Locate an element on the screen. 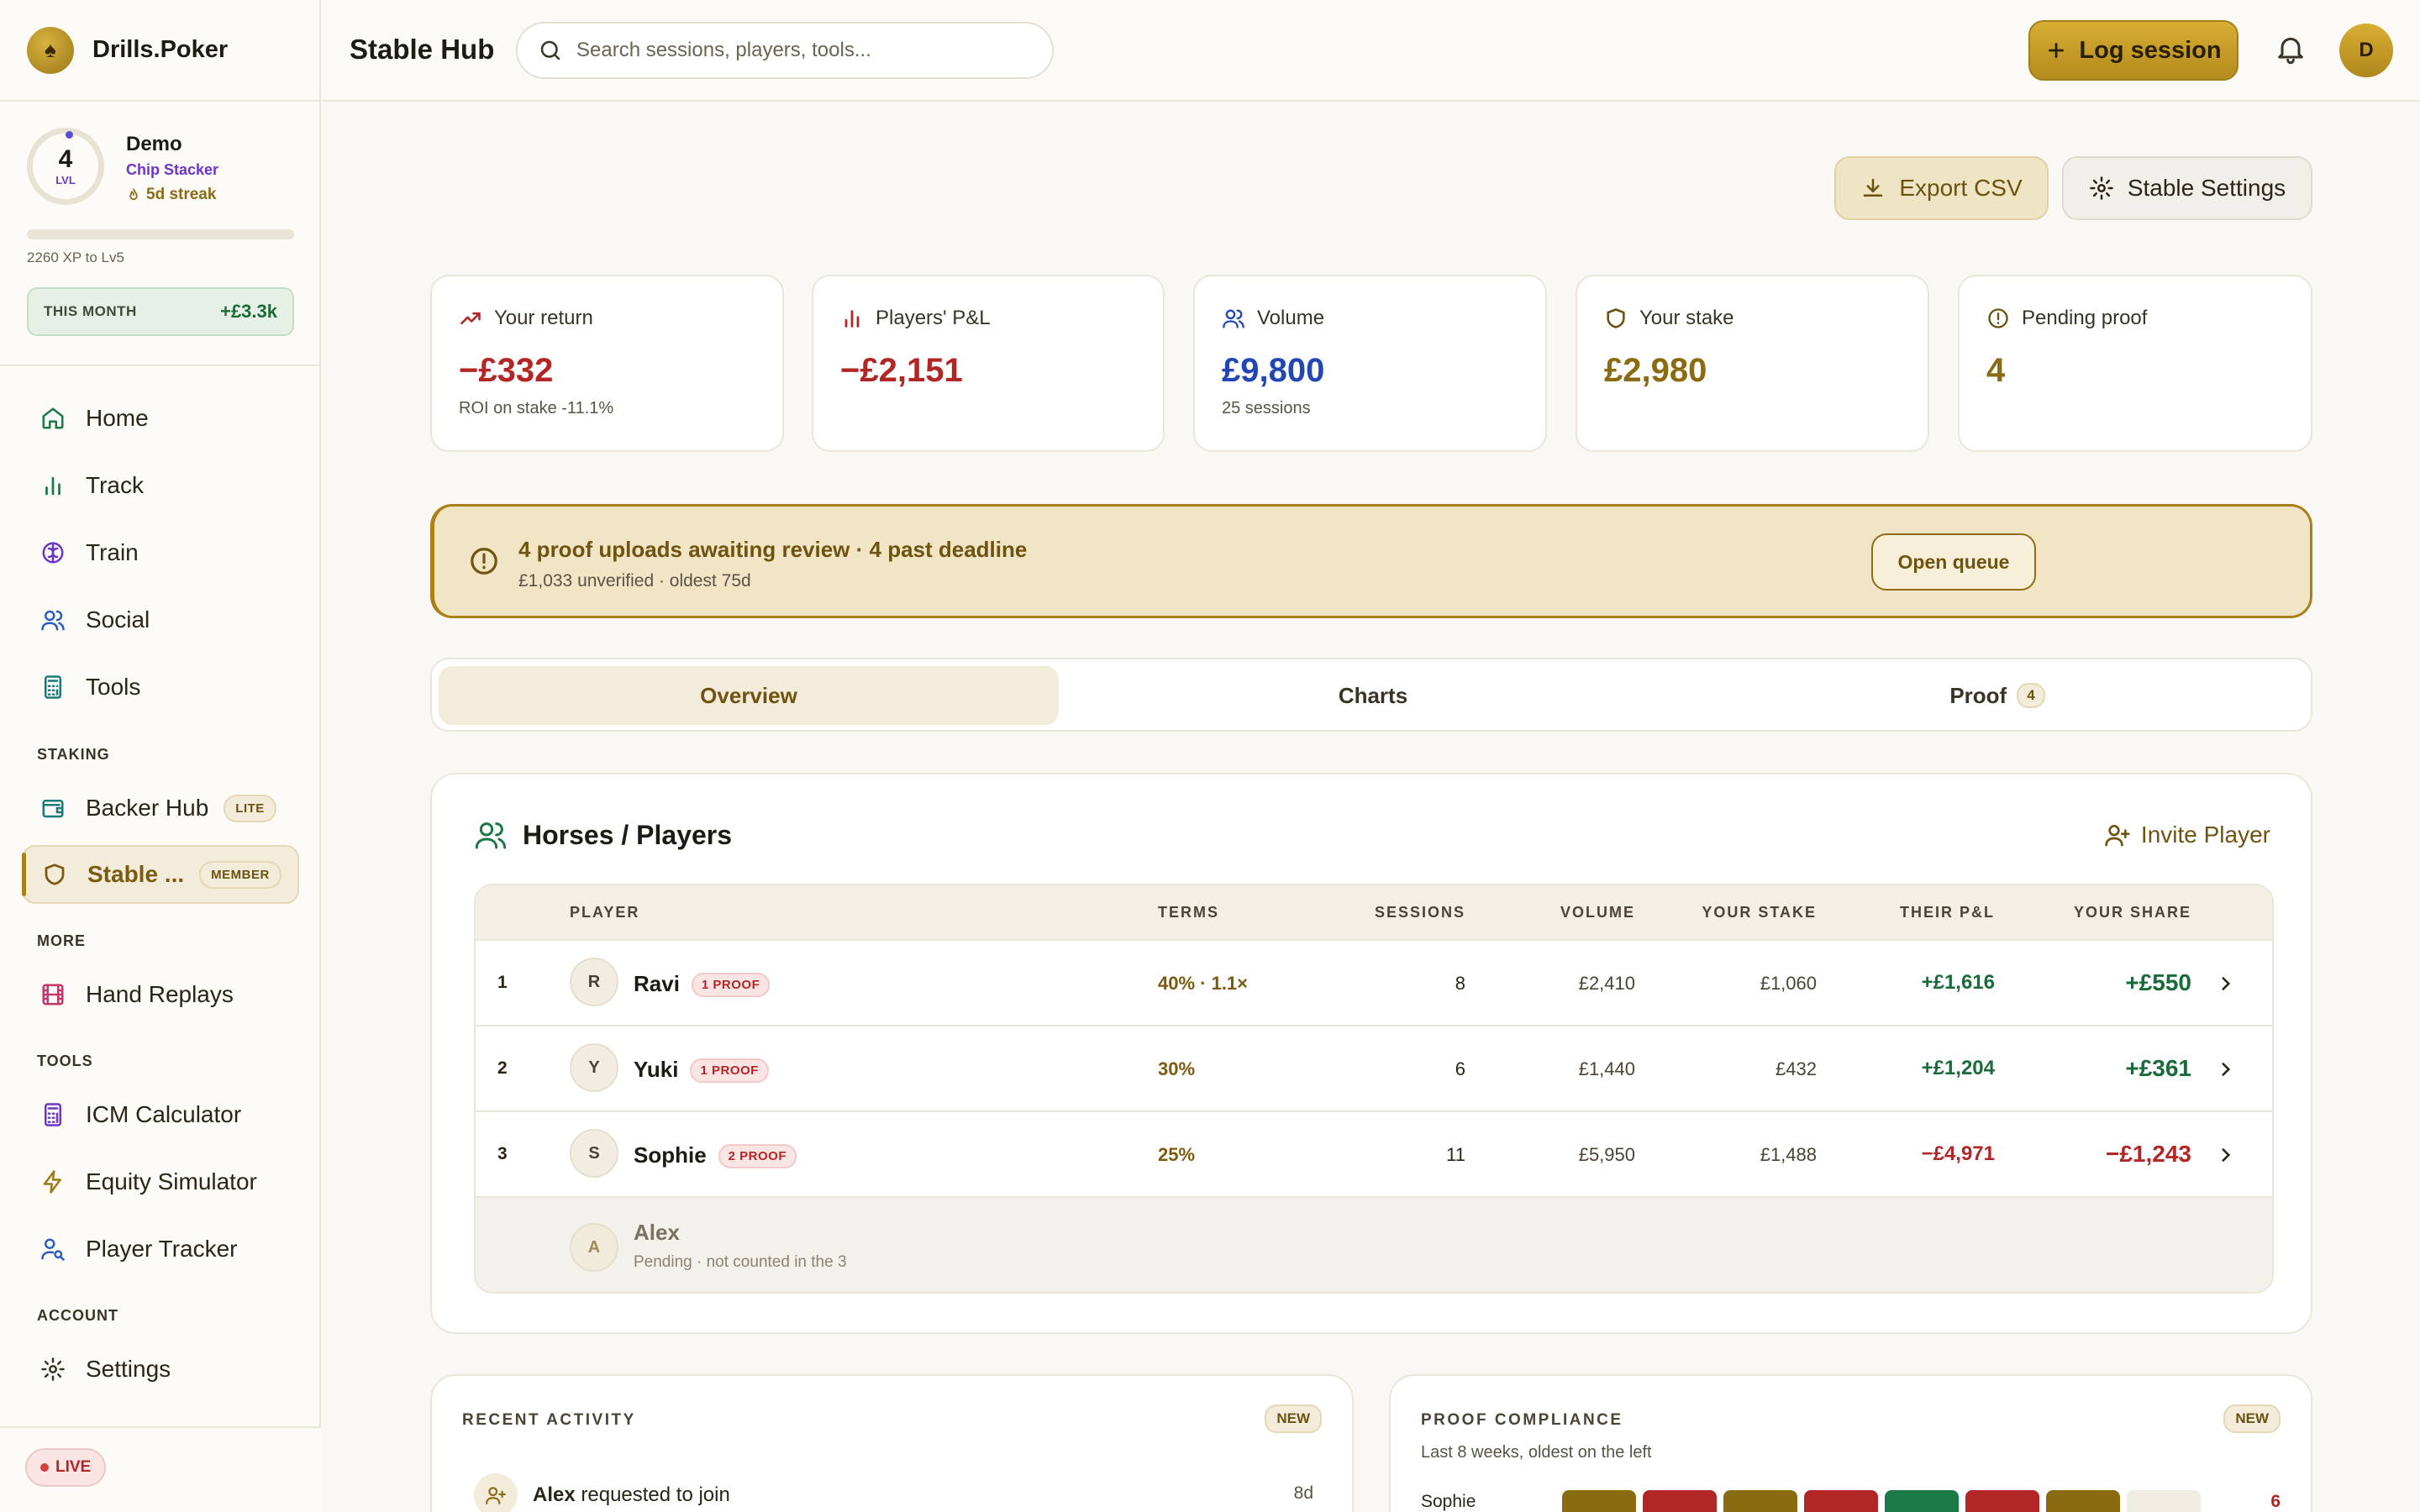 The image size is (2420, 1512). col-player: PLAYER is located at coordinates (605, 912).